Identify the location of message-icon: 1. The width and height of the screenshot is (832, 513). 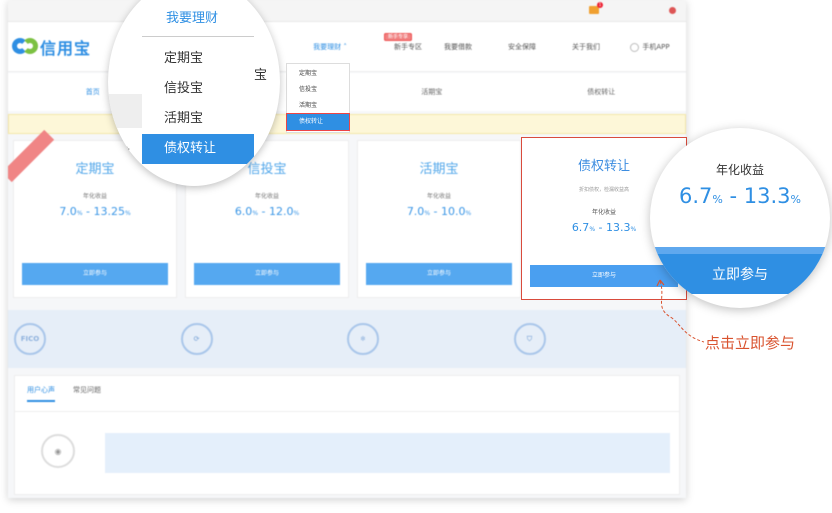
(596, 8).